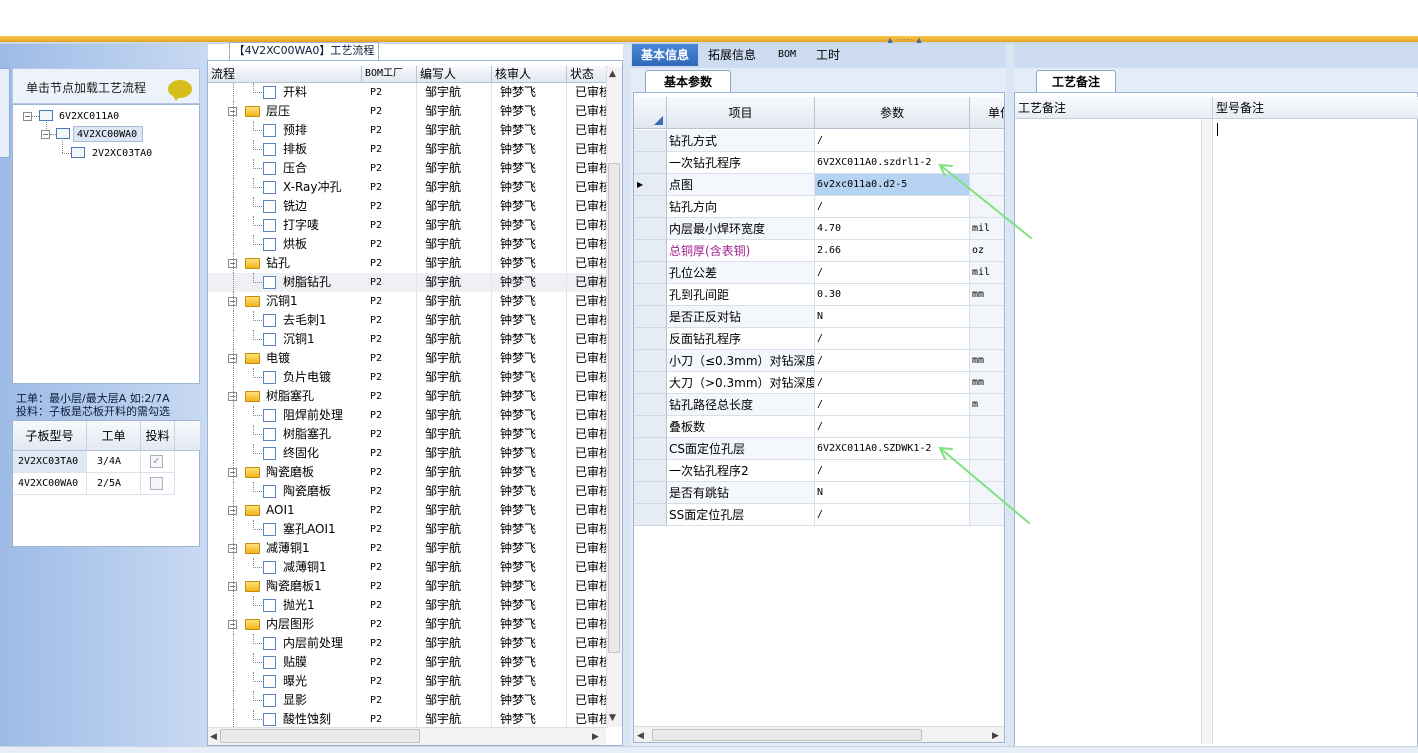 The width and height of the screenshot is (1418, 753). What do you see at coordinates (892, 449) in the screenshot?
I see `param-value: 6V2XC011A0.SZDWK1-2` at bounding box center [892, 449].